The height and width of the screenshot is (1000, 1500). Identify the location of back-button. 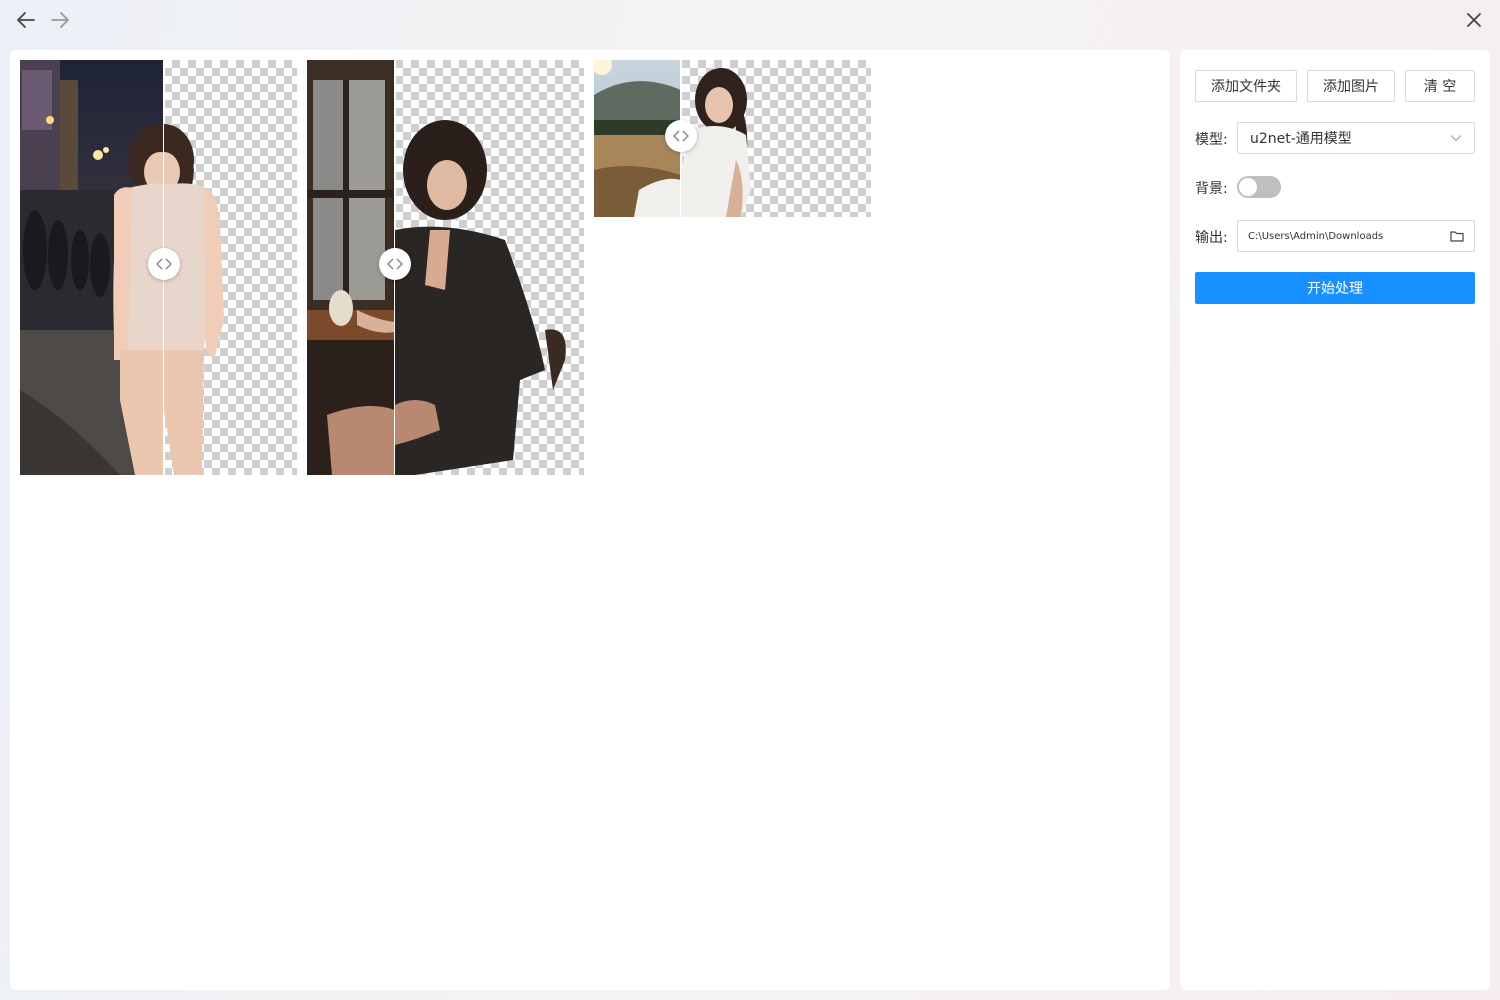
(26, 20).